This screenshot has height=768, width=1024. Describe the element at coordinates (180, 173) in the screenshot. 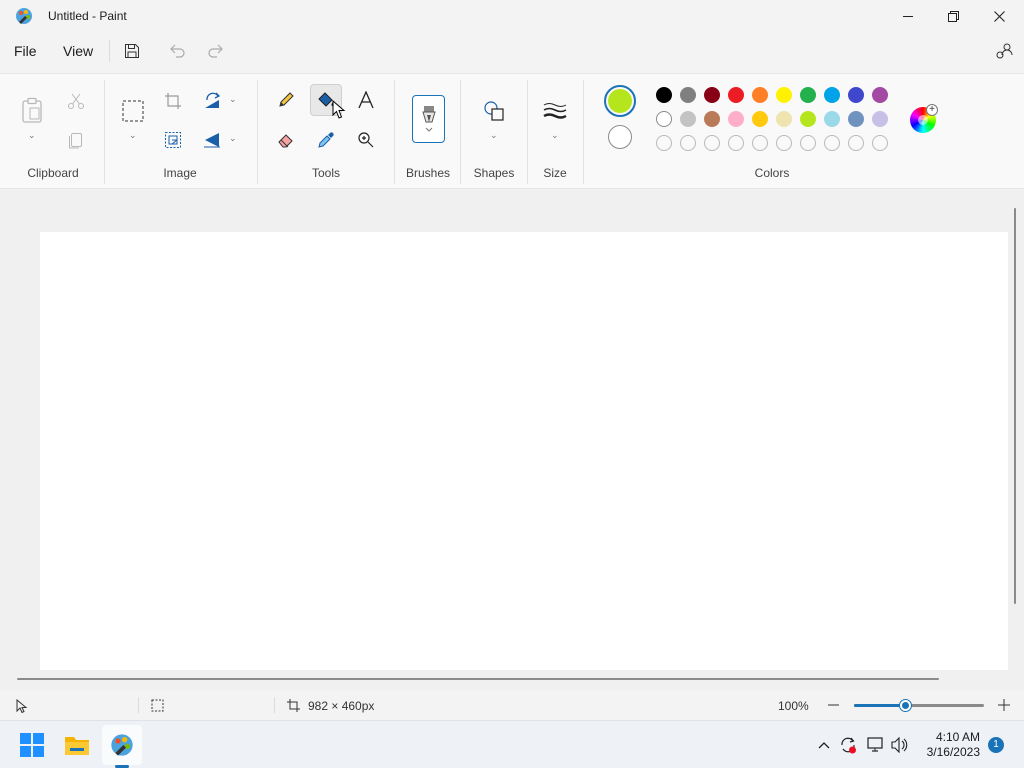

I see `image-group-label: Image` at that location.